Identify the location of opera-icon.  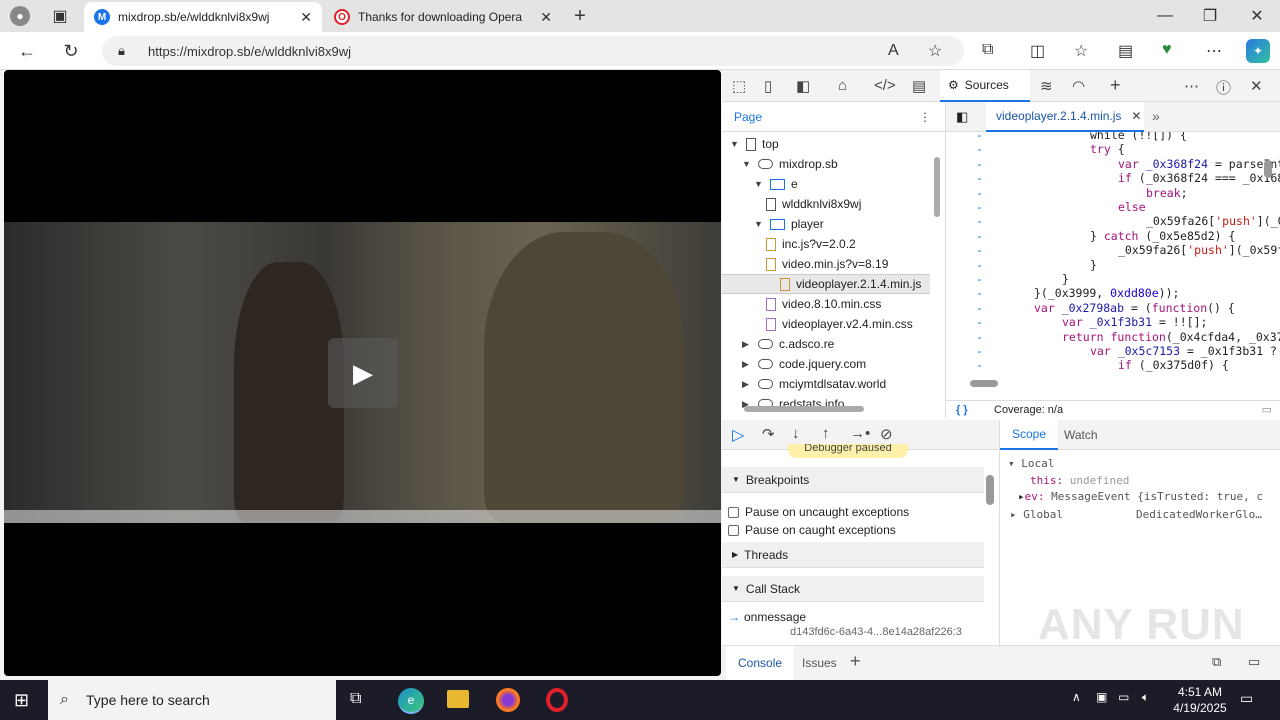
(557, 700).